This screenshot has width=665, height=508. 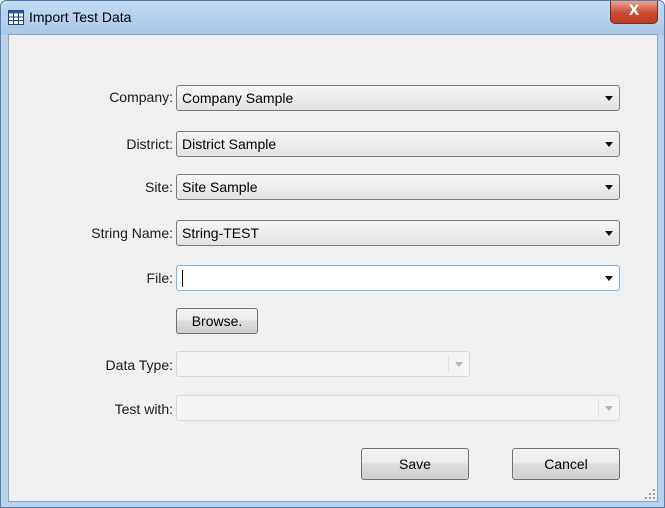 I want to click on company-value: Company Sample, so click(x=238, y=98).